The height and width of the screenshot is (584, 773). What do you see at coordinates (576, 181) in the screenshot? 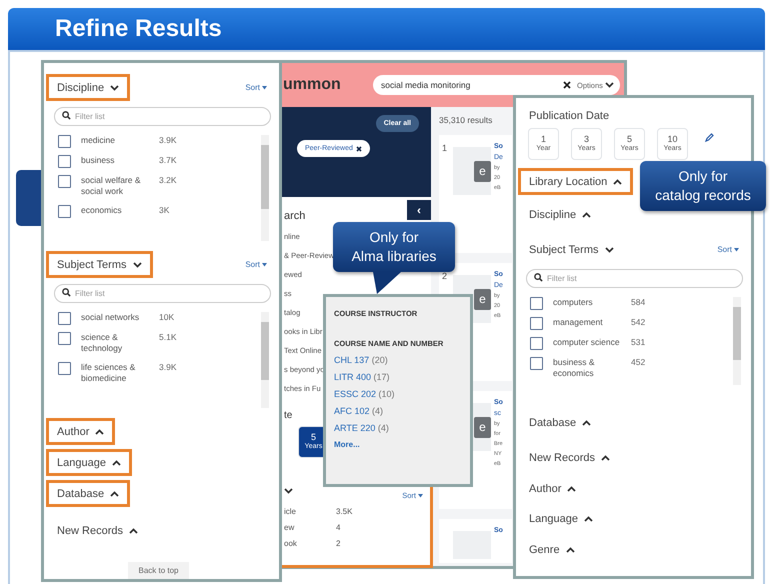
I see `facet-heading: Library Location` at bounding box center [576, 181].